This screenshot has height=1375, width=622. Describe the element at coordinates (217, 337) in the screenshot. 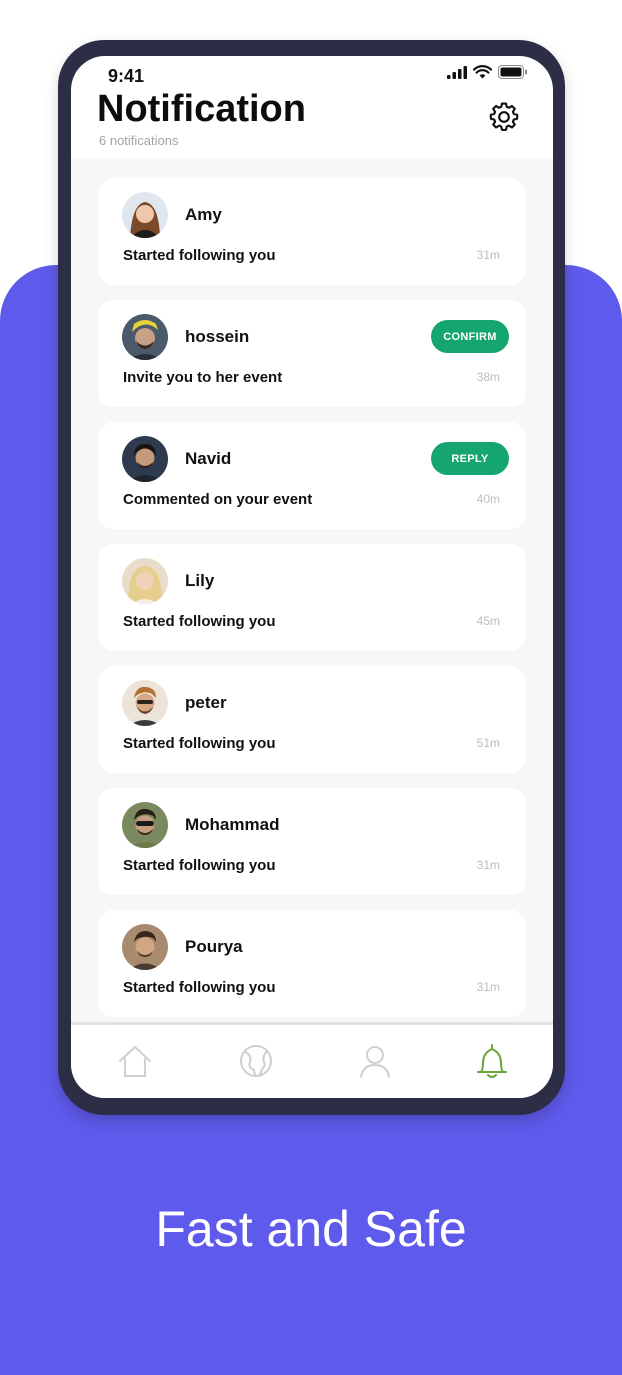

I see `user-name: hossein` at that location.